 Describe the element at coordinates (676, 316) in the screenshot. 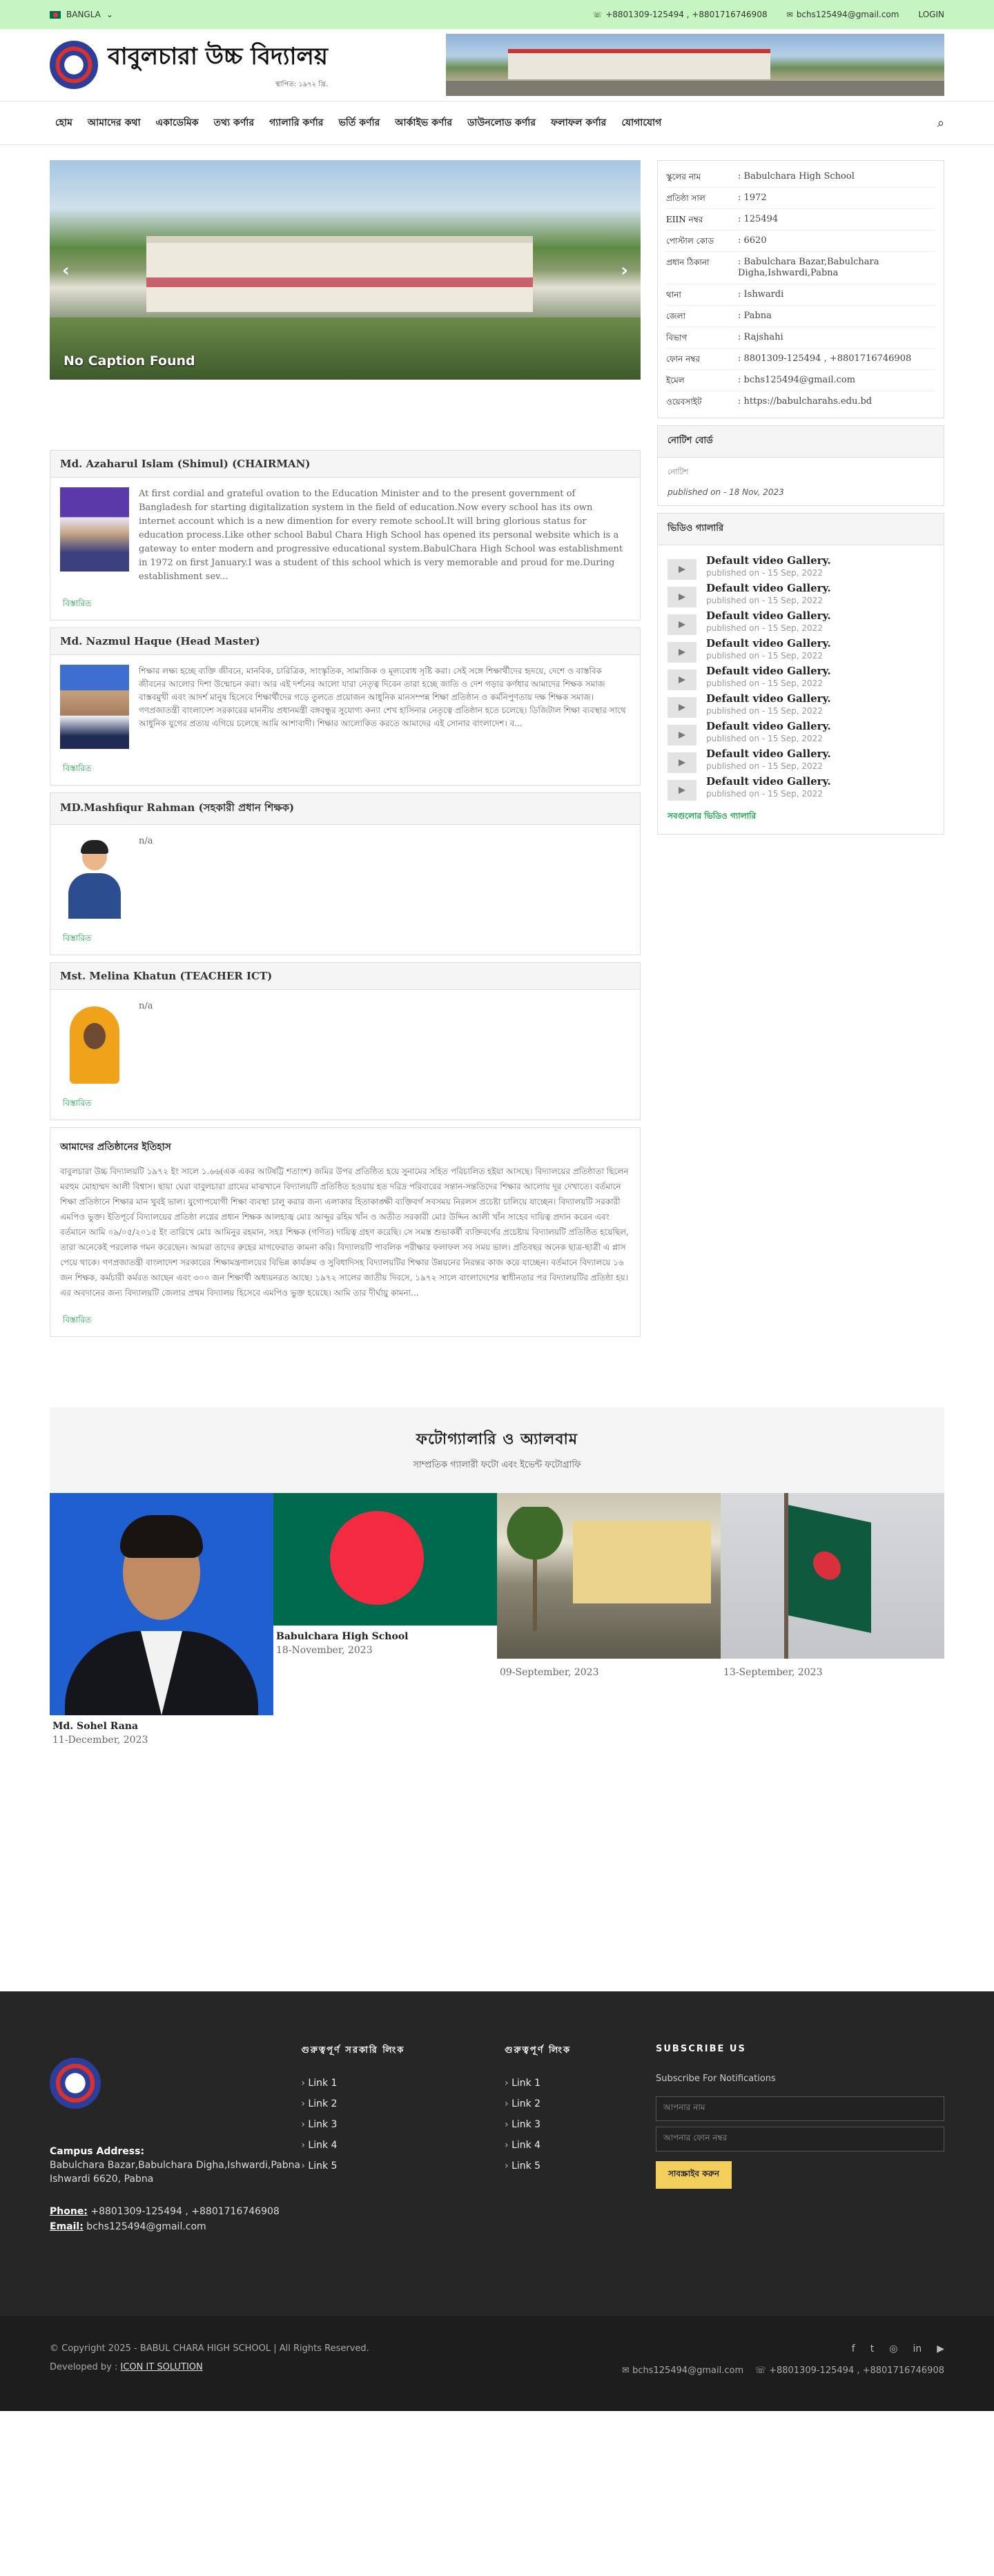

I see `info-key: জেলা` at that location.